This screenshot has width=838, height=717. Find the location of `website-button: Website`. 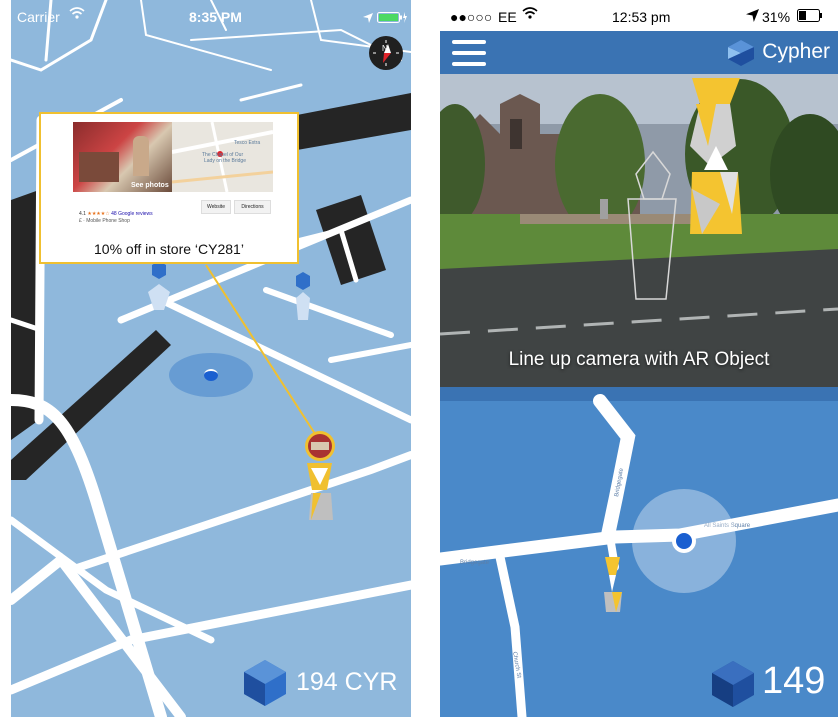

website-button: Website is located at coordinates (216, 207).